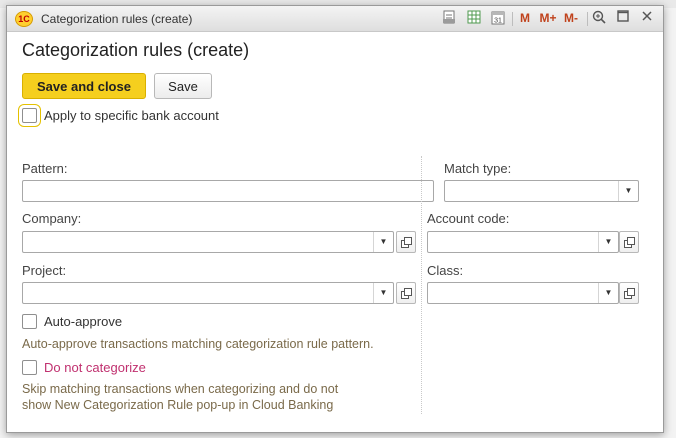 The height and width of the screenshot is (438, 676). I want to click on save-button: Save, so click(183, 86).